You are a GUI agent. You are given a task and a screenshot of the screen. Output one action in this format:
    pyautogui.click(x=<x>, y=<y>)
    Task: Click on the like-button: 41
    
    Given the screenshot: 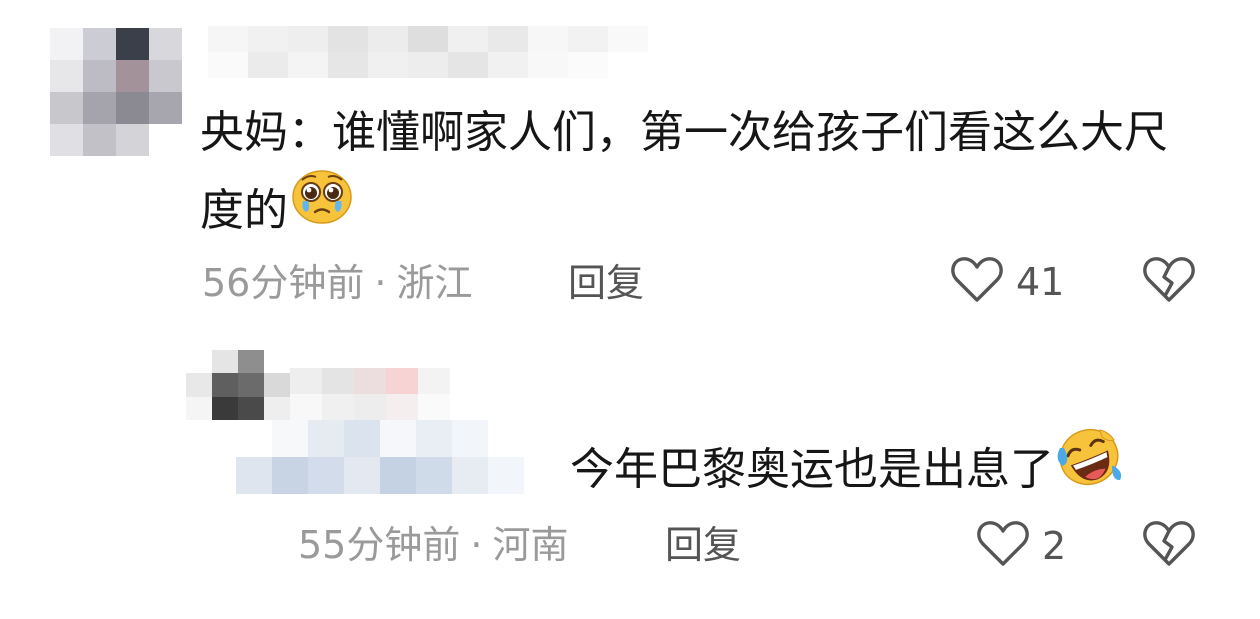 What is the action you would take?
    pyautogui.click(x=1007, y=282)
    